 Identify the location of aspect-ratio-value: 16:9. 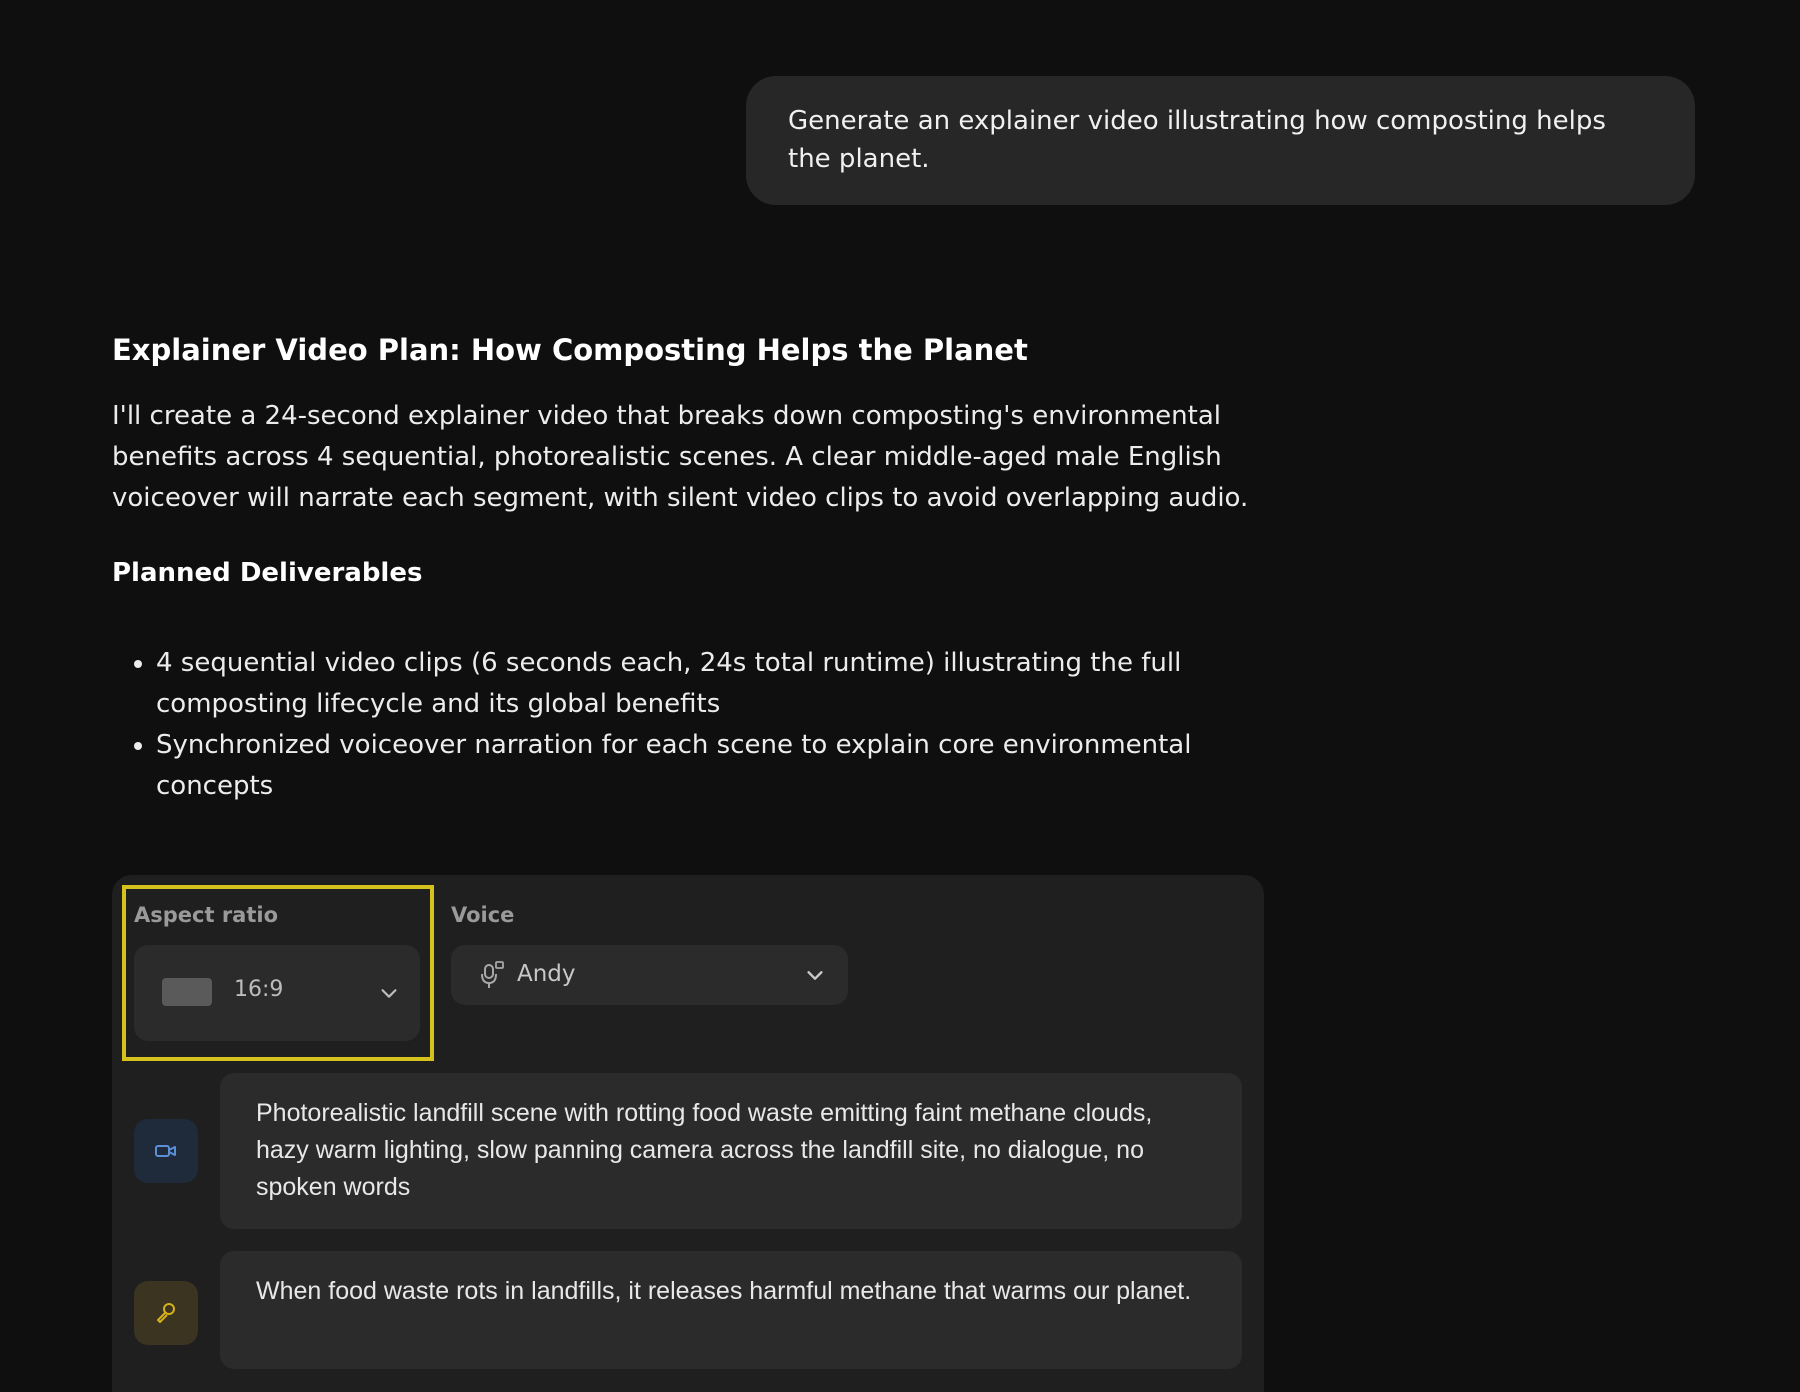
(259, 989).